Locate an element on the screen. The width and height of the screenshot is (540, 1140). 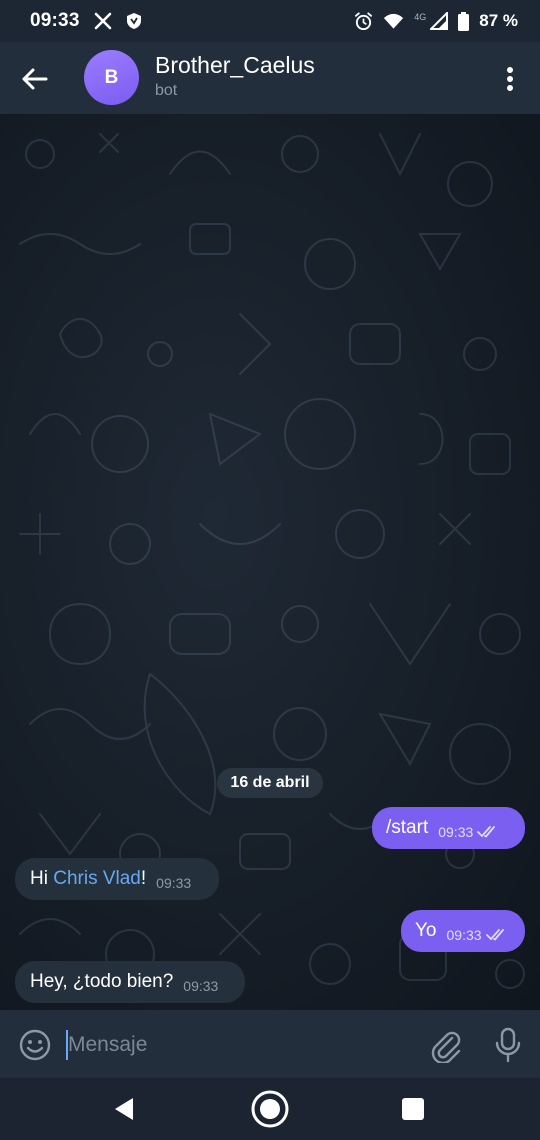
nav-home-button is located at coordinates (270, 1109).